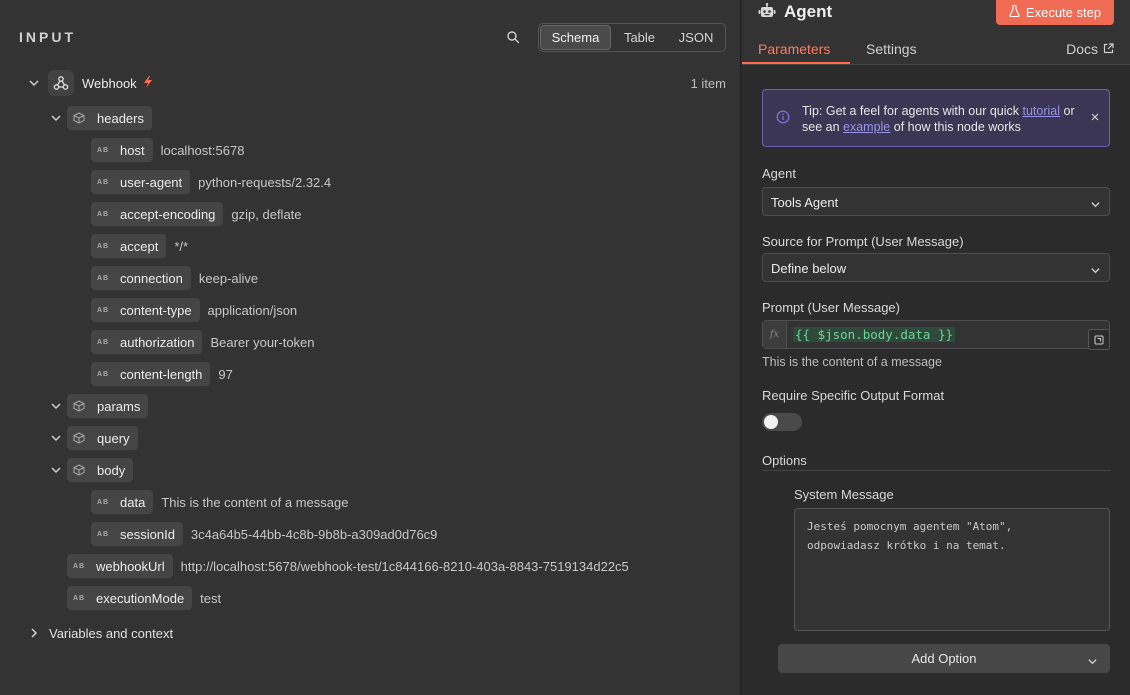 This screenshot has width=1130, height=695. I want to click on options-label: Options, so click(784, 460).